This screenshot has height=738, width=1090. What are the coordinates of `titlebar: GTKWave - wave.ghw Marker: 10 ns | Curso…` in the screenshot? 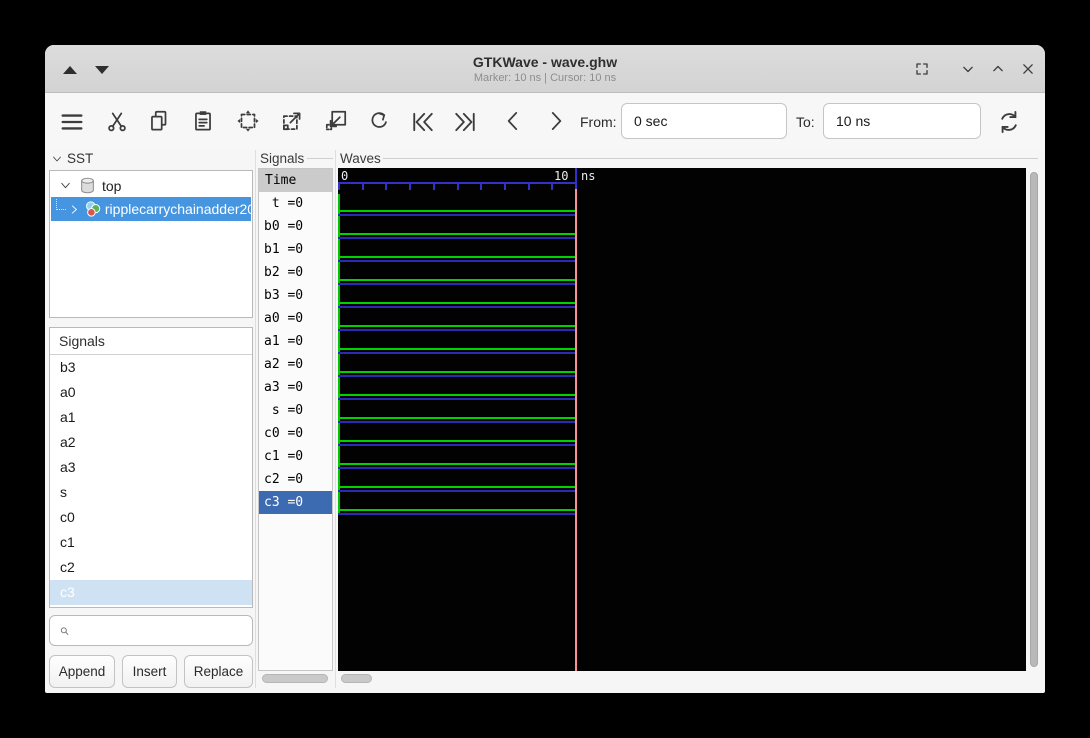 It's located at (545, 69).